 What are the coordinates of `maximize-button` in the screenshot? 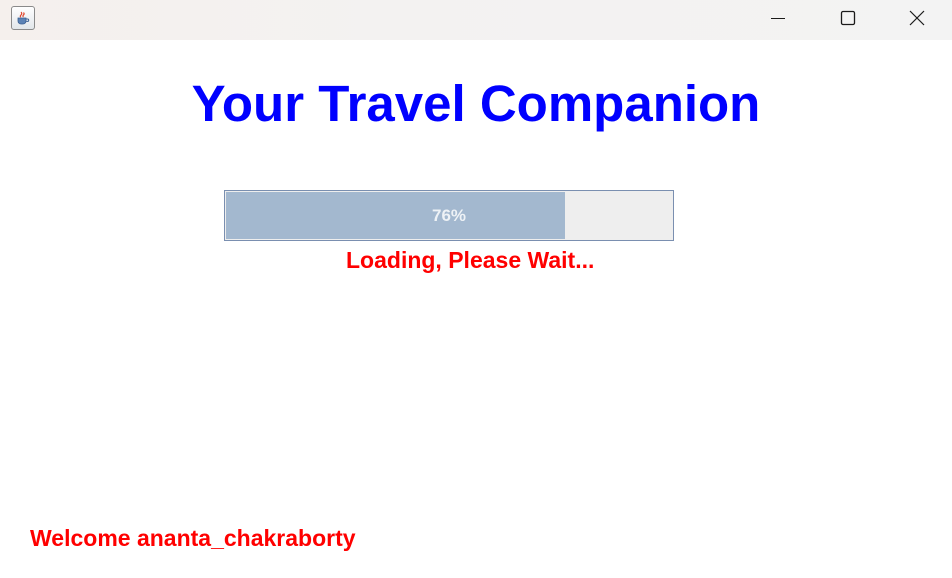 It's located at (848, 18).